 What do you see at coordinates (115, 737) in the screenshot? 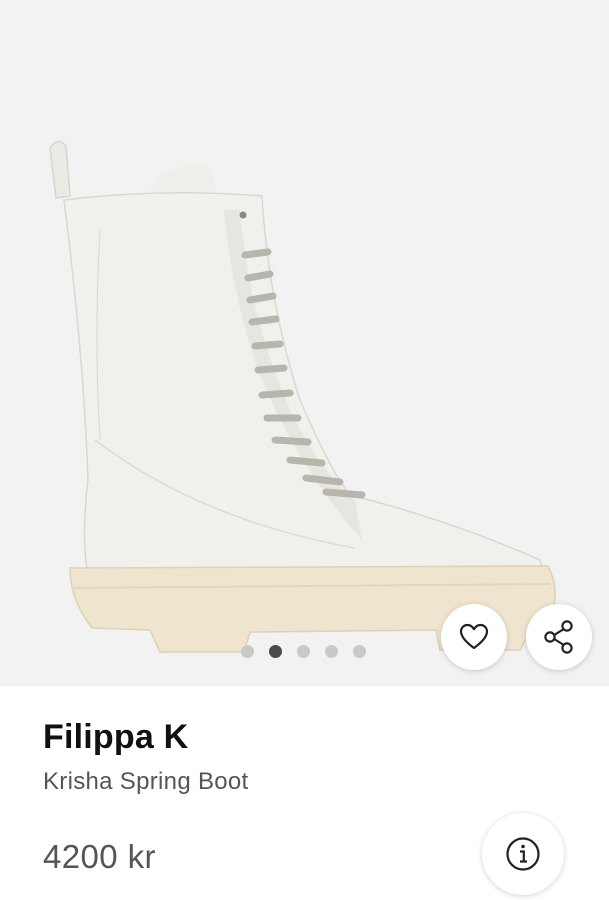
I see `brand-name: Filippa K` at bounding box center [115, 737].